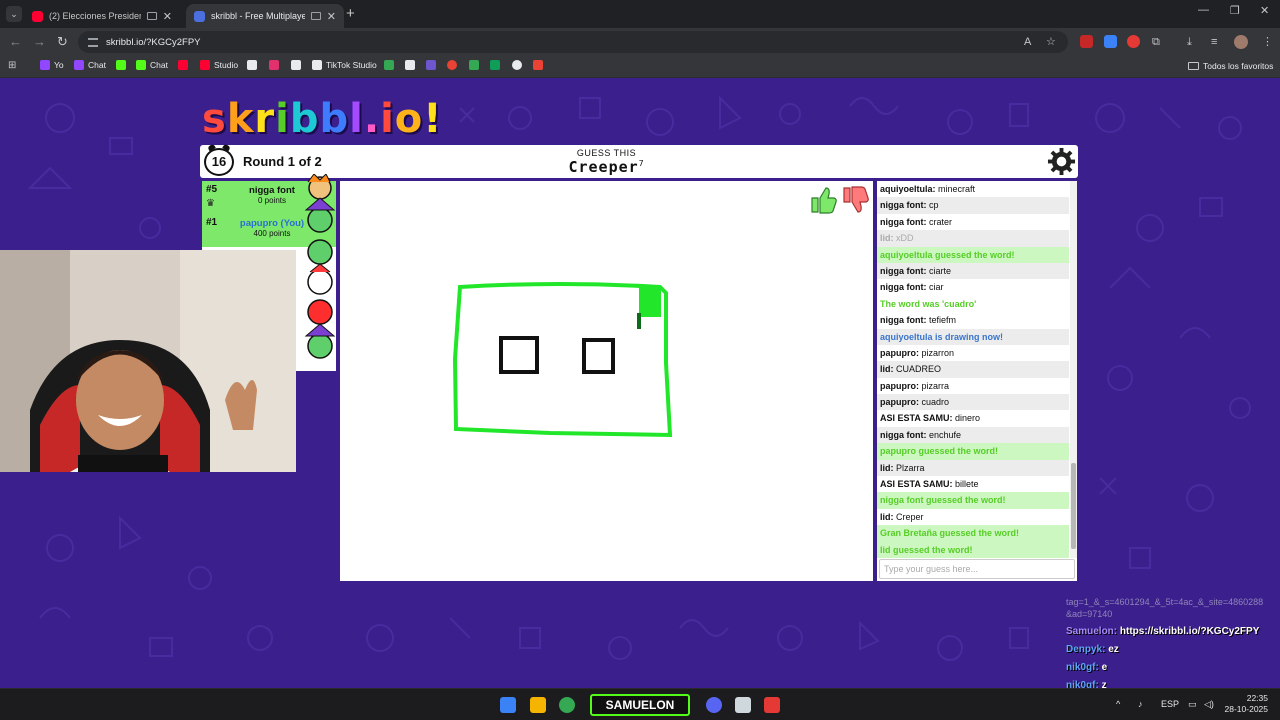 This screenshot has width=1280, height=720. Describe the element at coordinates (977, 569) in the screenshot. I see `guess-input` at that location.